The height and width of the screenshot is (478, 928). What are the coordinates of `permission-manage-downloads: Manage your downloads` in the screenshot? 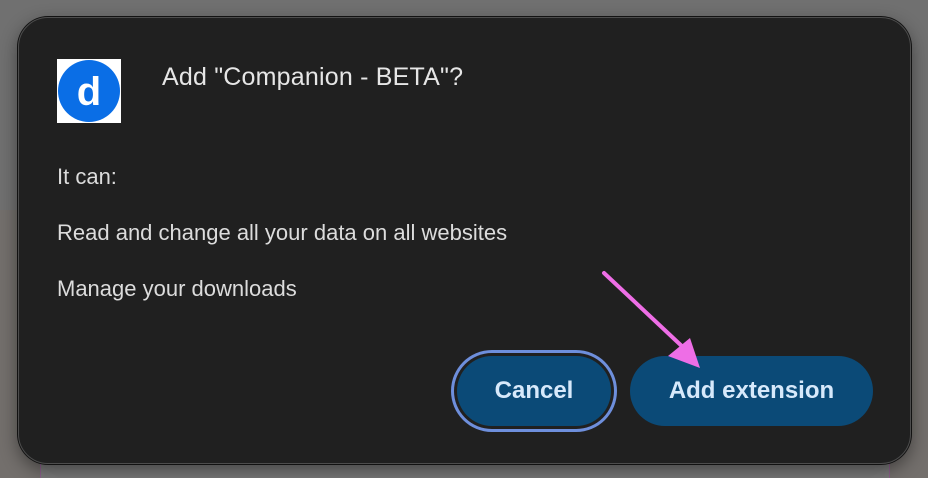 It's located at (177, 288).